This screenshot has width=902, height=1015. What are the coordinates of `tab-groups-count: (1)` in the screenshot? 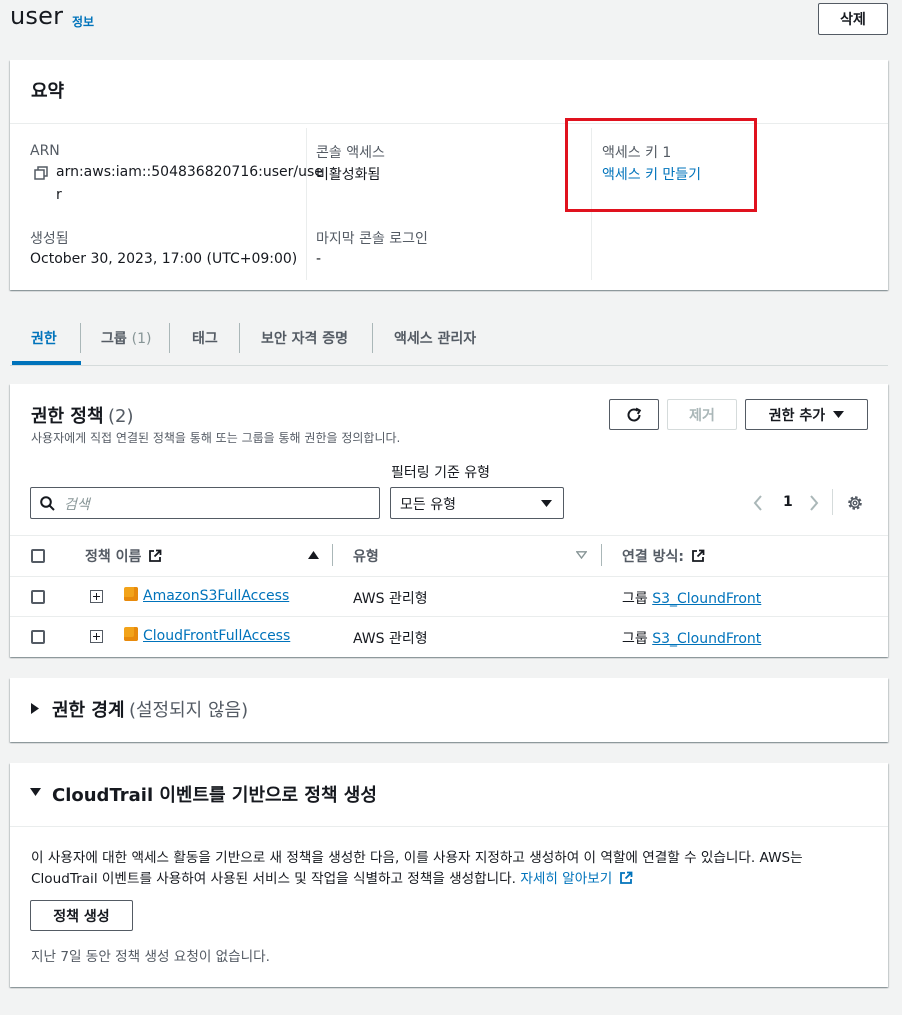 It's located at (141, 339).